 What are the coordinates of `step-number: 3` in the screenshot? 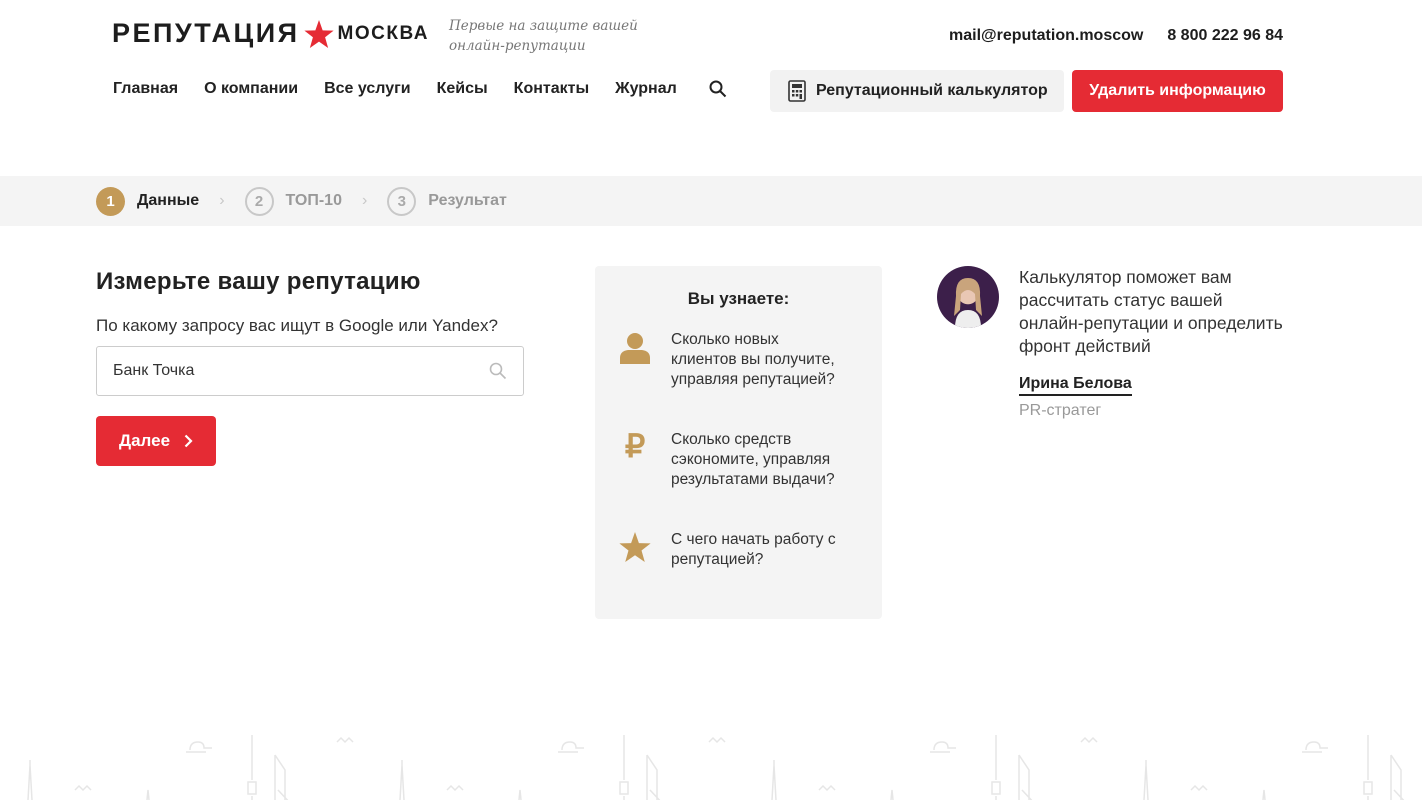 It's located at (402, 201).